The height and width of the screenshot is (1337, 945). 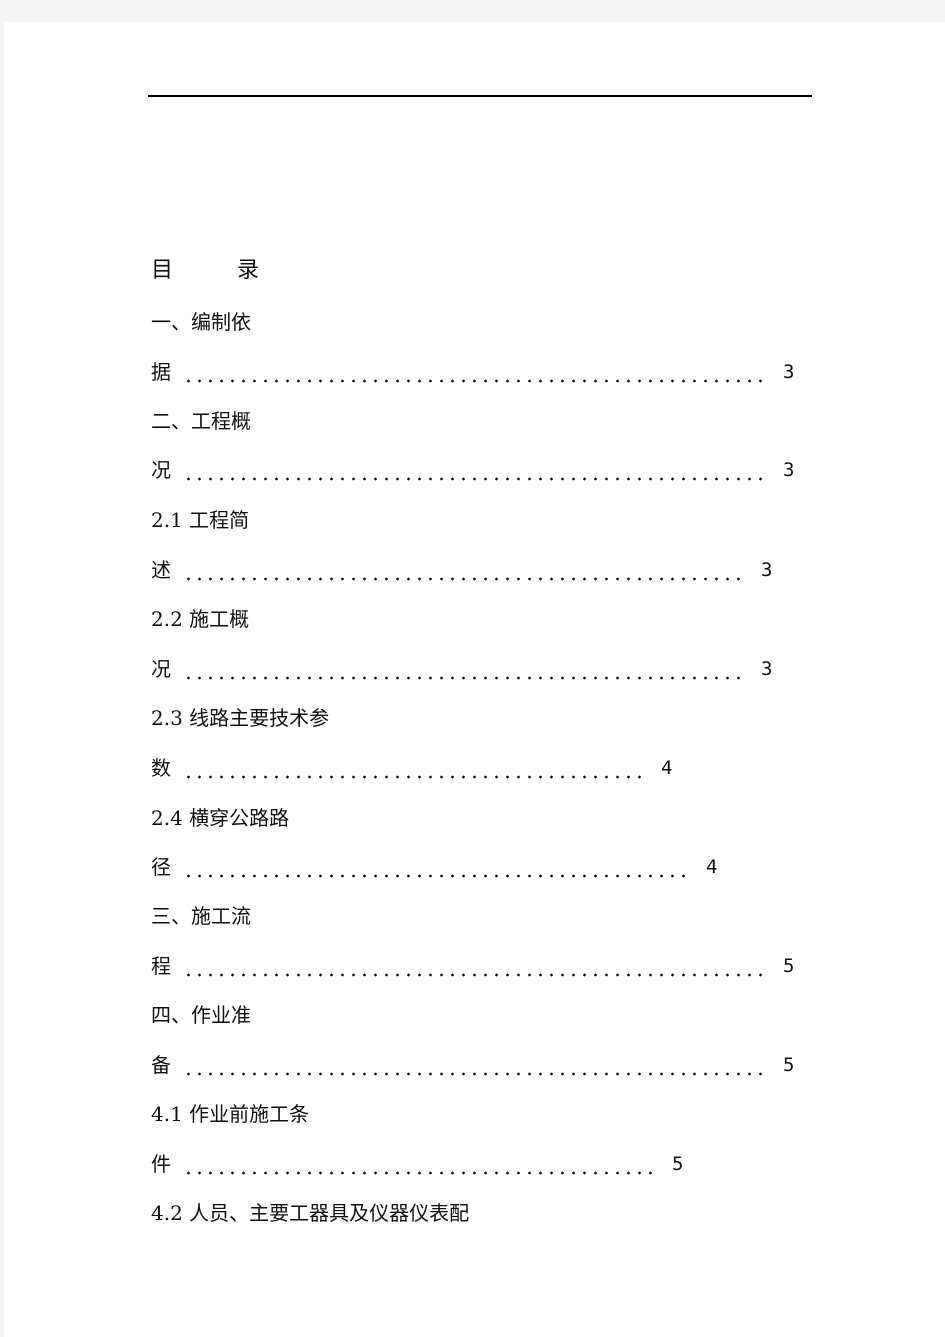 I want to click on toc-entry-tail: 径, so click(x=161, y=867).